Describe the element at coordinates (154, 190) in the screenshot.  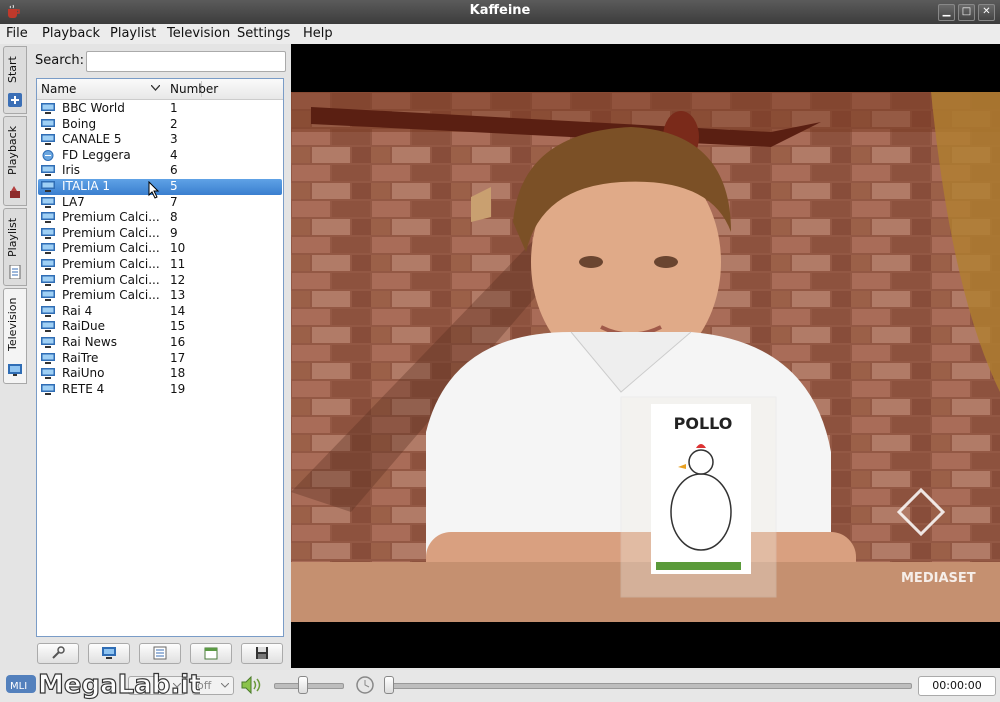
I see `mouse-cursor-icon` at that location.